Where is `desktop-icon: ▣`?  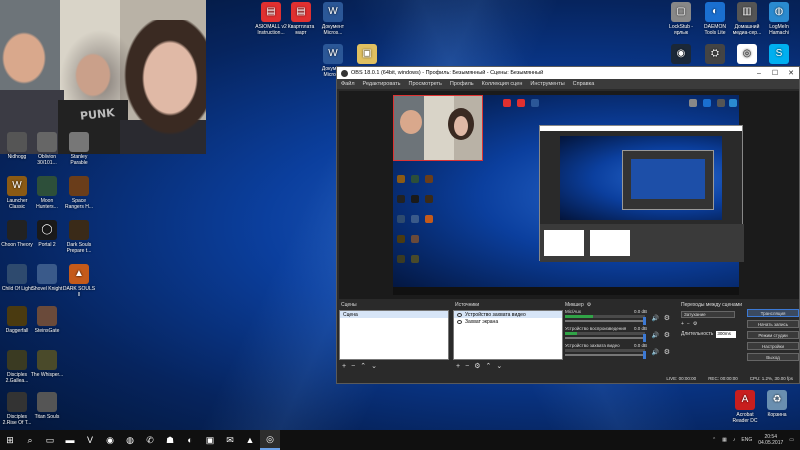 desktop-icon: ▣ is located at coordinates (367, 55).